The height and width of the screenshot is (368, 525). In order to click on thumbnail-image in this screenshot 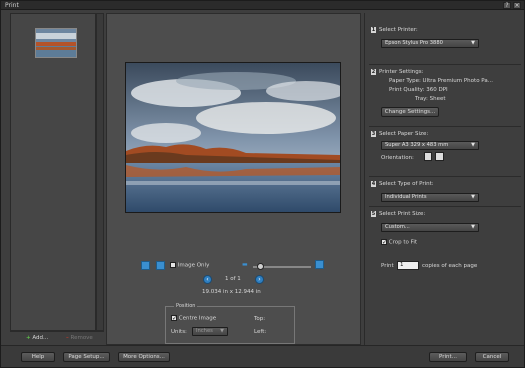, I will do `click(56, 43)`.